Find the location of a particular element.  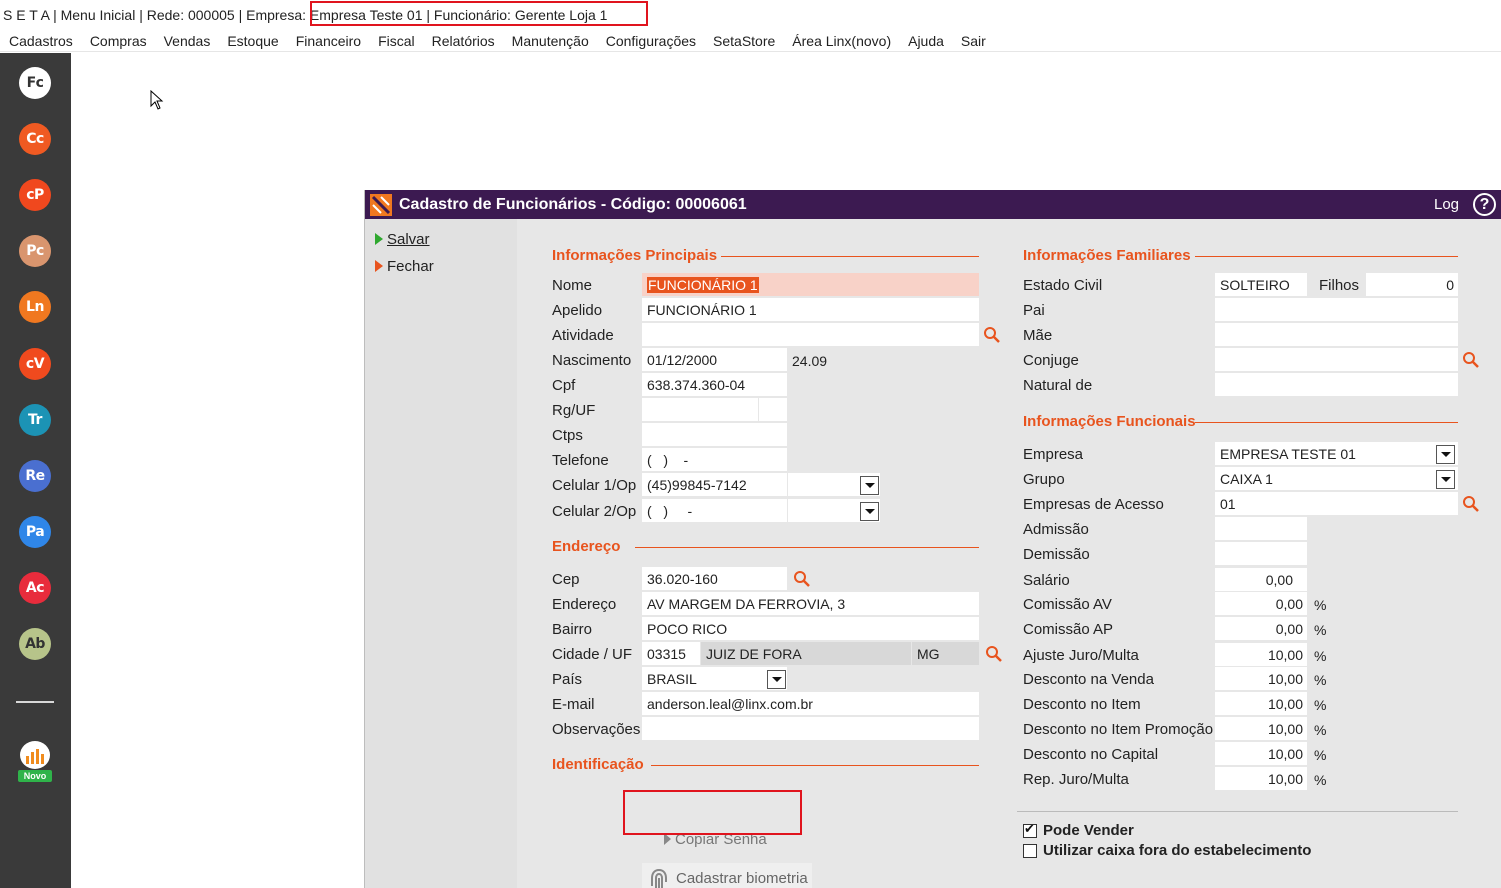

desconto-item-promocao-field: 10,00 is located at coordinates (1261, 729).